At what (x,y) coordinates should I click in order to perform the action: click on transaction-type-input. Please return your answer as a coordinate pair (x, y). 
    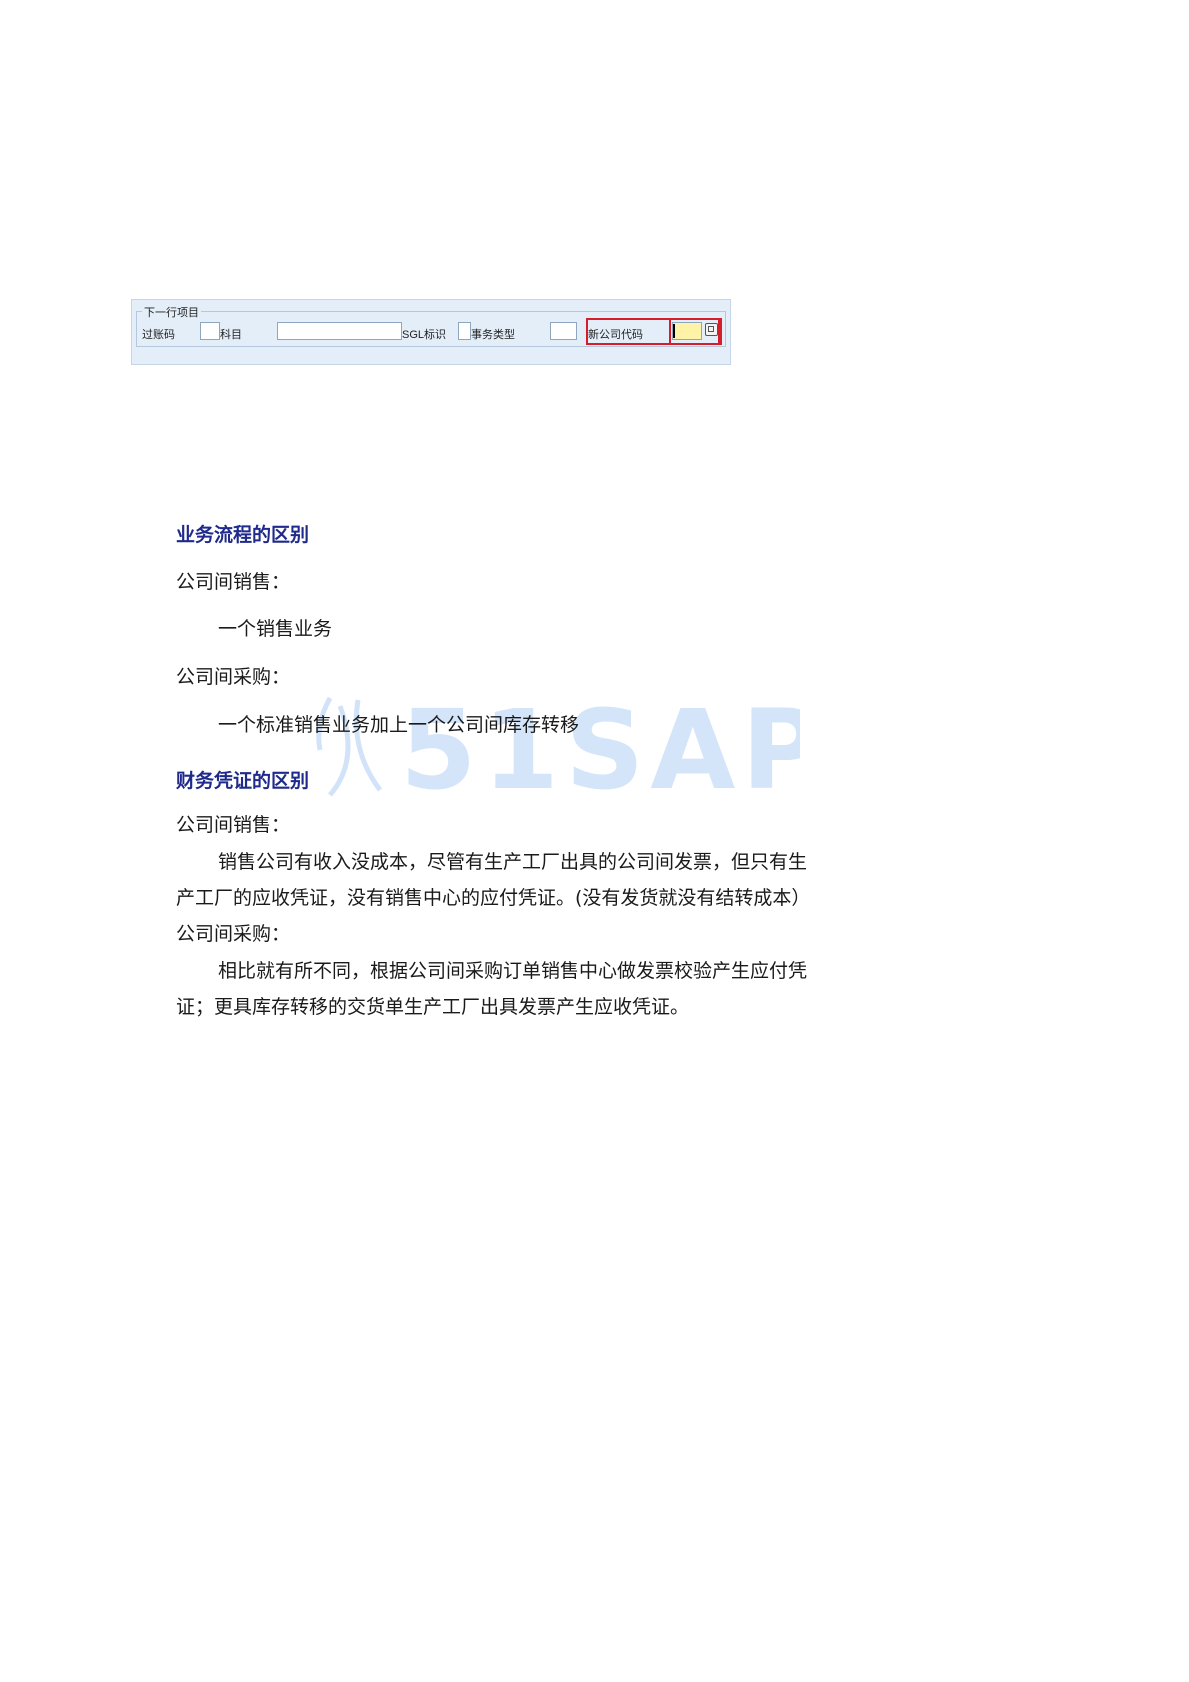
    Looking at the image, I should click on (563, 331).